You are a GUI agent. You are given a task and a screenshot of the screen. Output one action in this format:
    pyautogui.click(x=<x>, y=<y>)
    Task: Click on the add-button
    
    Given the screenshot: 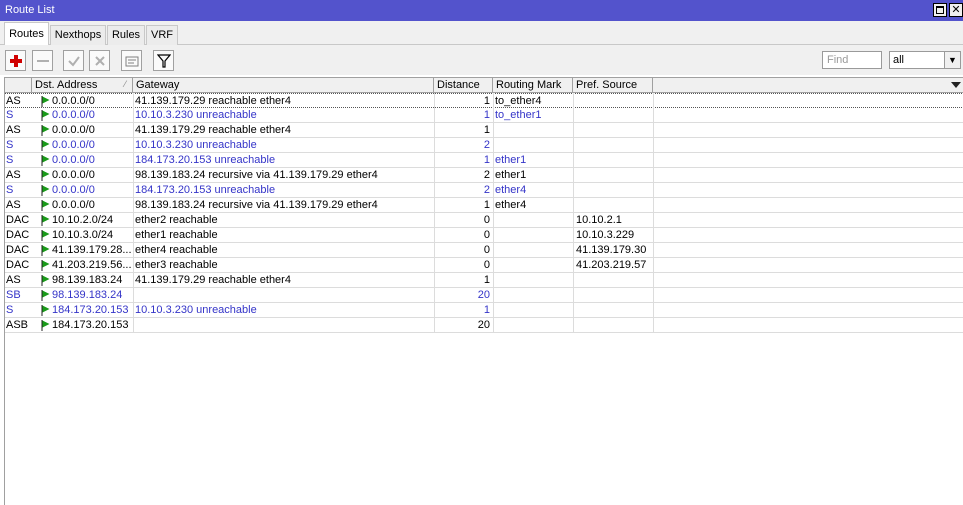 What is the action you would take?
    pyautogui.click(x=15, y=60)
    